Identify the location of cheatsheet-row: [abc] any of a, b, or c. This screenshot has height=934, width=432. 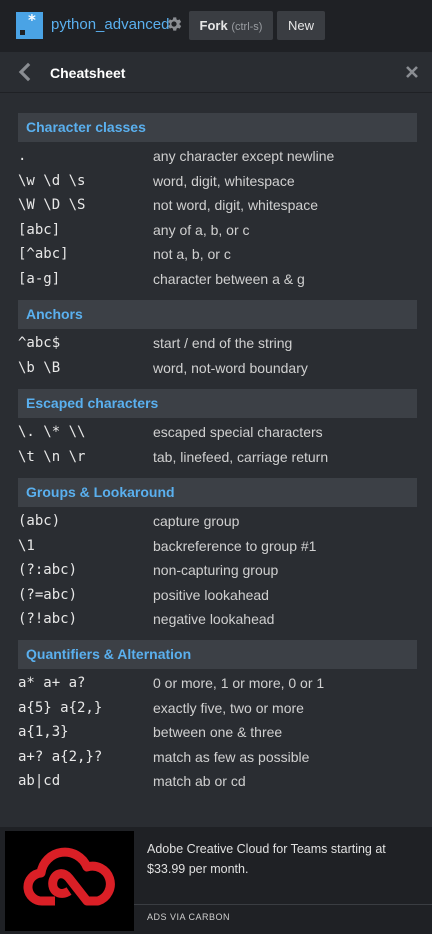
(217, 230).